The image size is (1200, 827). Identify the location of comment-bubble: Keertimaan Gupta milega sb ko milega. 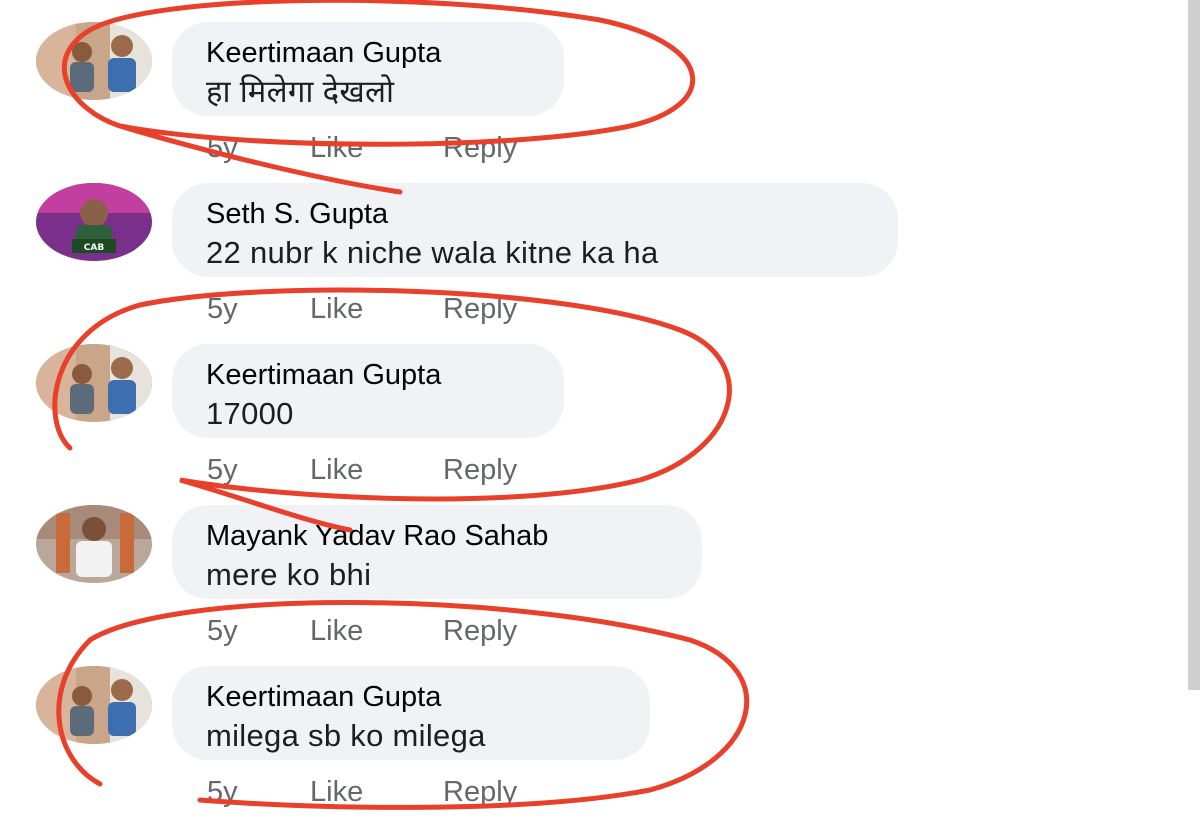
(411, 713).